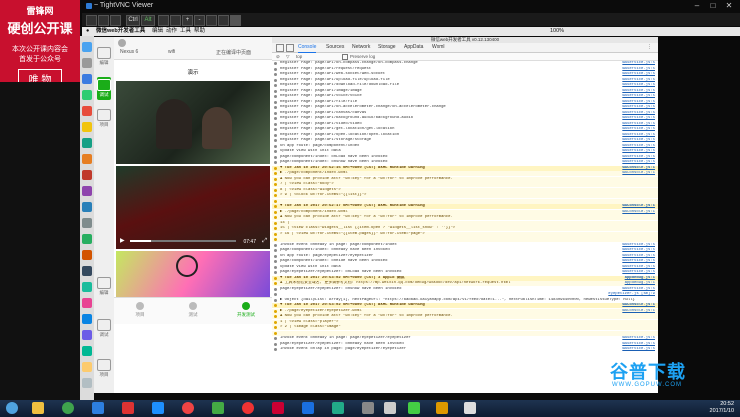 This screenshot has height=417, width=740. What do you see at coordinates (120, 31) in the screenshot?
I see `menu-app-name: 微信web开发者工具` at bounding box center [120, 31].